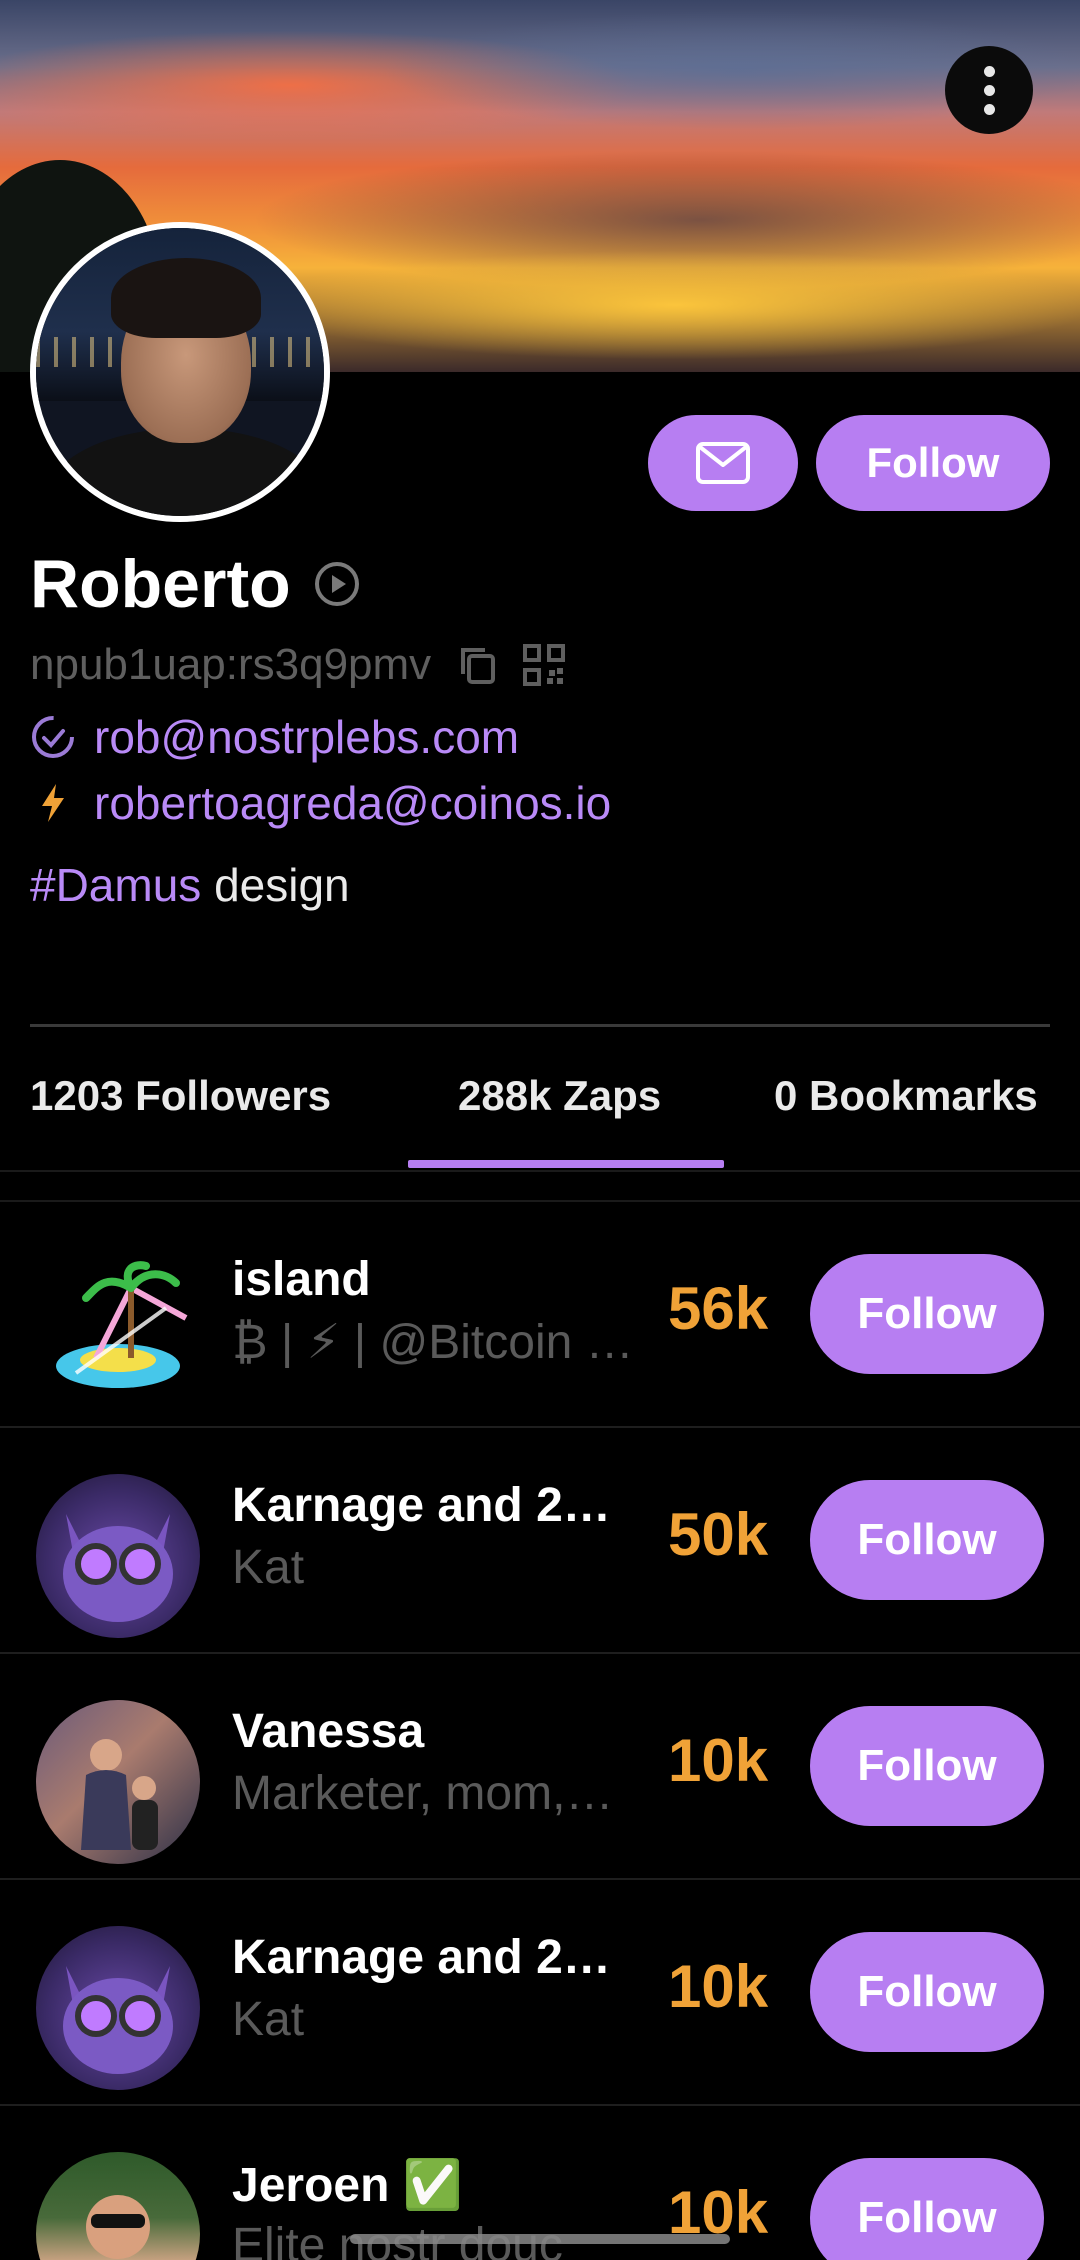 Image resolution: width=1080 pixels, height=2260 pixels. Describe the element at coordinates (53, 803) in the screenshot. I see `lightning-icon` at that location.